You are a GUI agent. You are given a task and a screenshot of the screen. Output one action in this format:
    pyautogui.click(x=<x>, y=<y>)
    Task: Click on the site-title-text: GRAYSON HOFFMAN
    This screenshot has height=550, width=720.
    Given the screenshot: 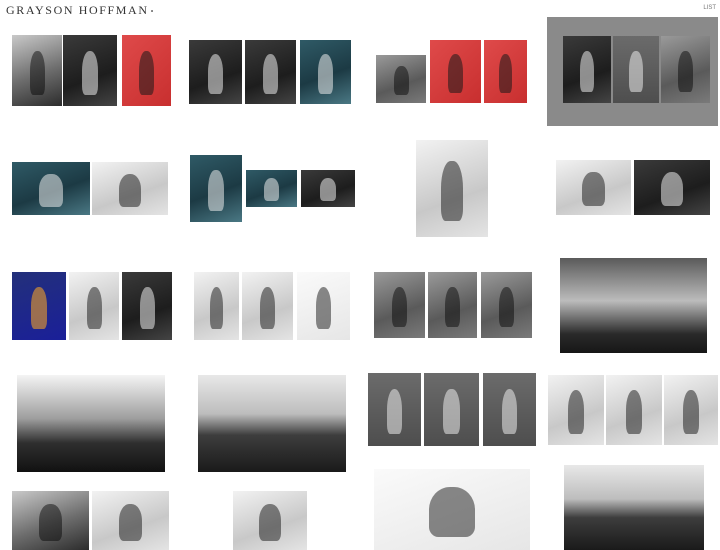 What is the action you would take?
    pyautogui.click(x=77, y=10)
    